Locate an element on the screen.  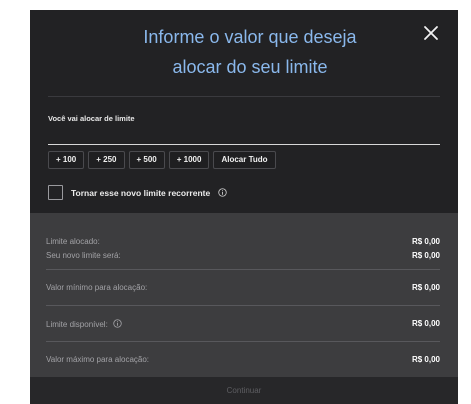
max-allocation-value: R$ 0,00 is located at coordinates (425, 359).